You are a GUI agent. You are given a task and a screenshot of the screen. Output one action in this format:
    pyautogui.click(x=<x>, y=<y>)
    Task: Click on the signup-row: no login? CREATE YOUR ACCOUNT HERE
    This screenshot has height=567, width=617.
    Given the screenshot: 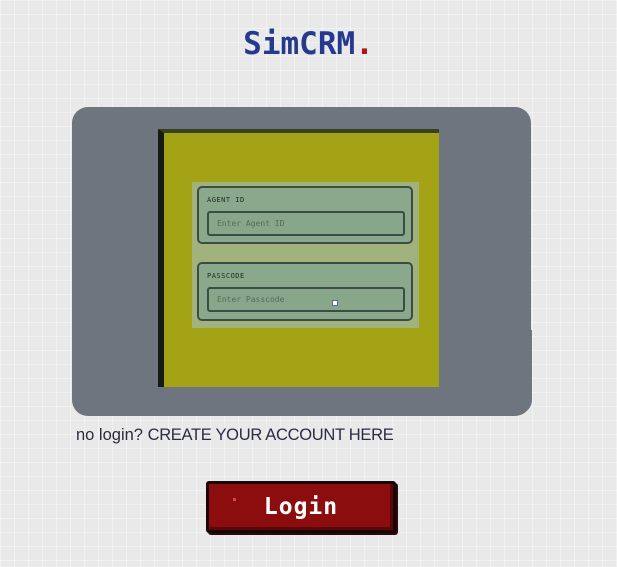 What is the action you would take?
    pyautogui.click(x=235, y=435)
    